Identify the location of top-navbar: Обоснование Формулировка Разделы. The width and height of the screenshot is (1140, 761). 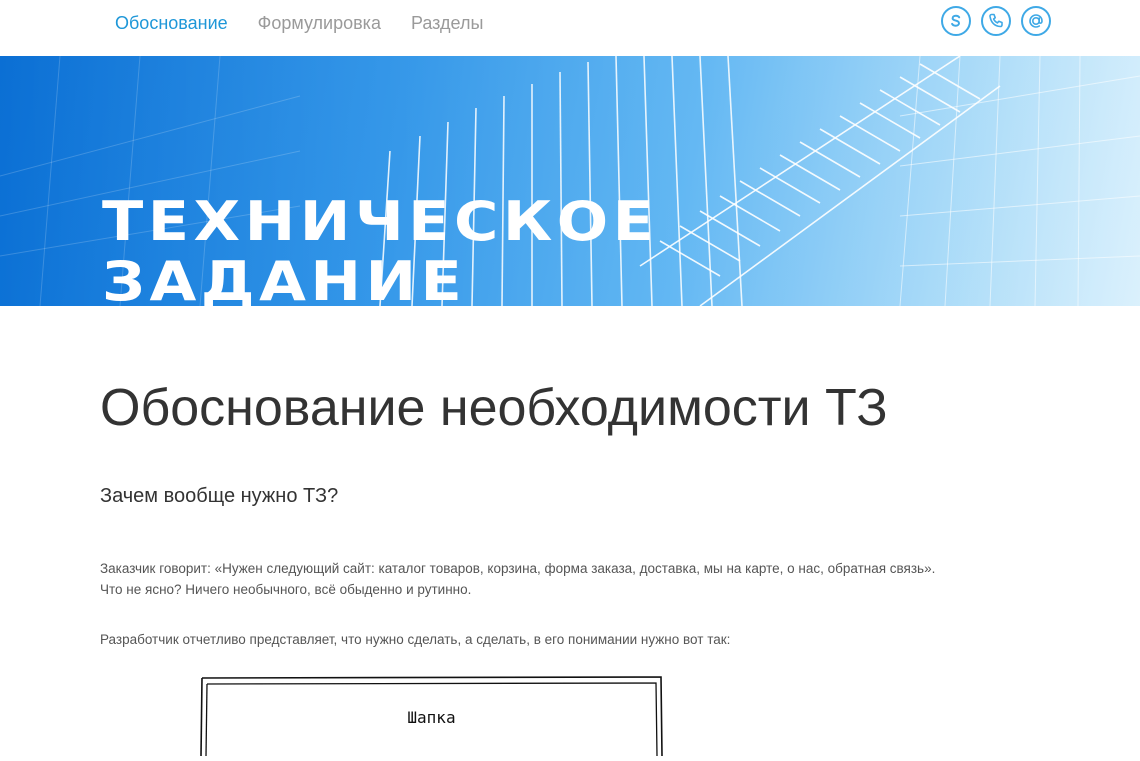
(570, 28).